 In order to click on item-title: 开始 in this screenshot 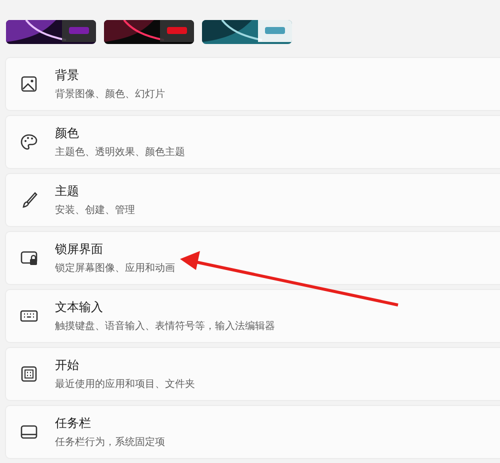, I will do `click(67, 365)`.